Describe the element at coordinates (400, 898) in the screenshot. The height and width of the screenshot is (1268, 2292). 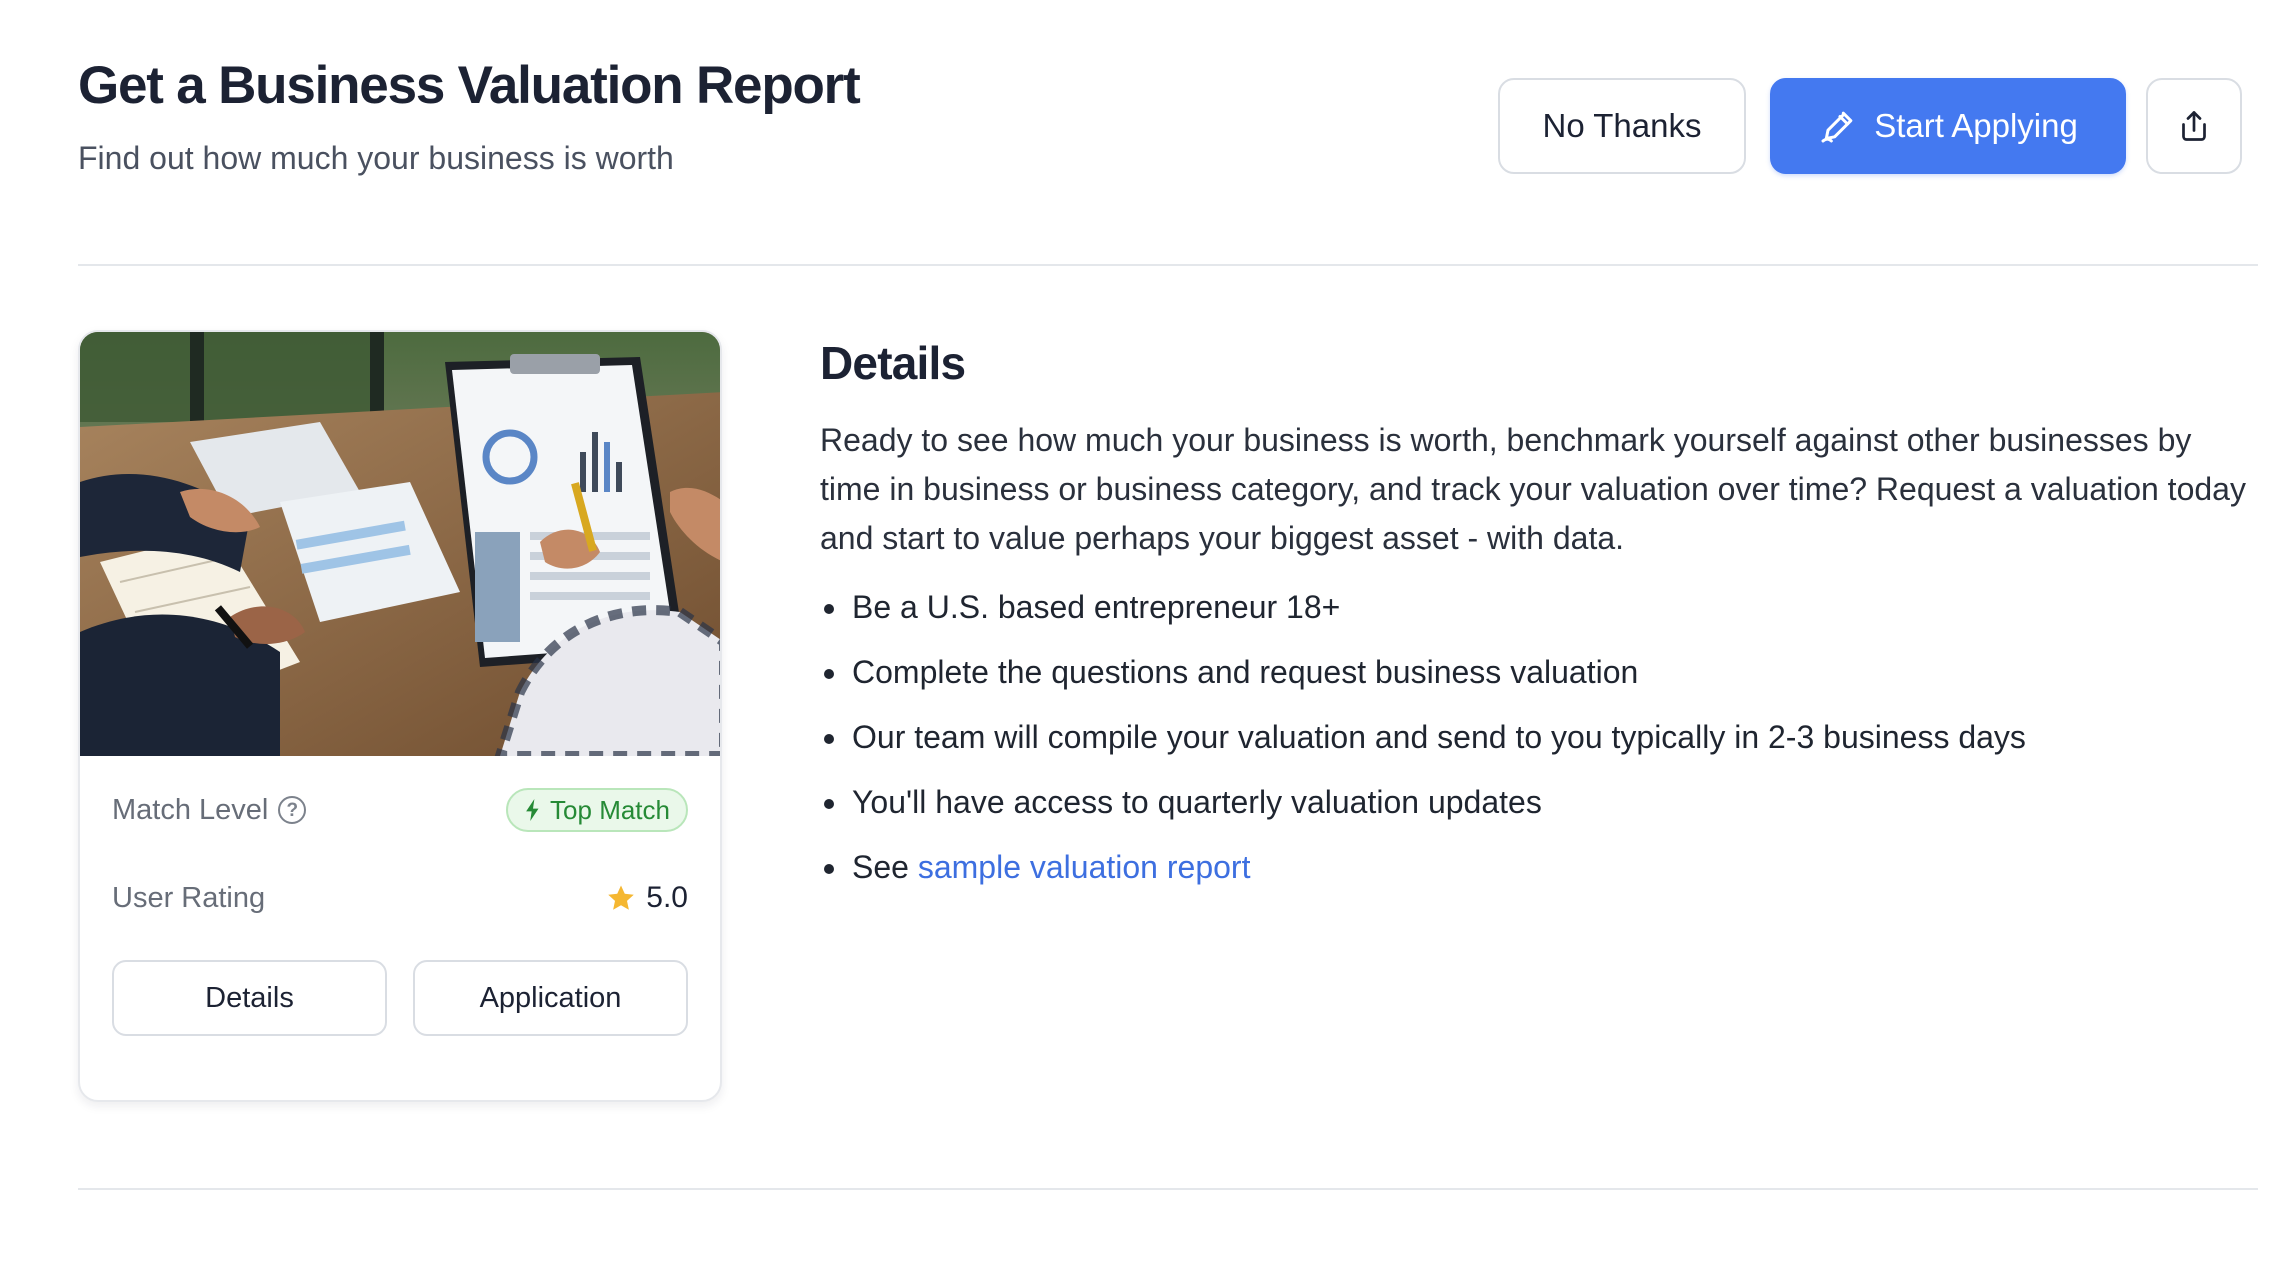
I see `user-rating-row: User Rating 5.0` at that location.